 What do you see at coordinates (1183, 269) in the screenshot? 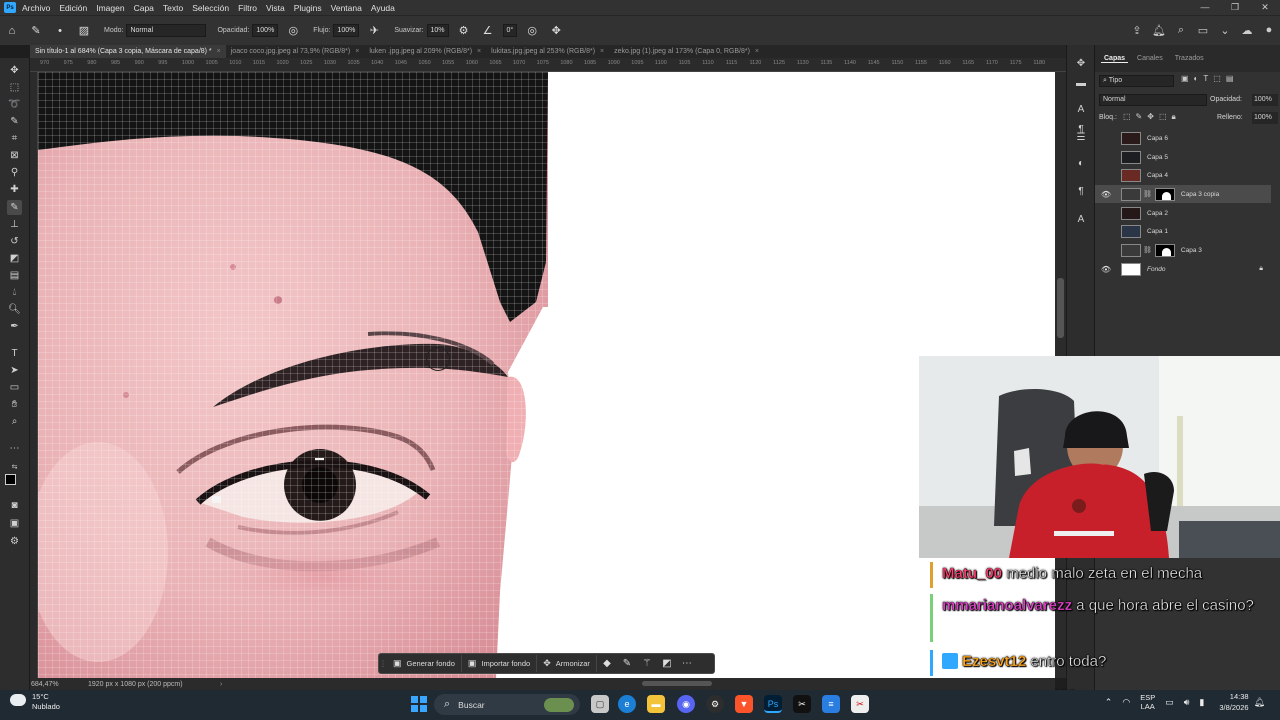
I see `layer-row: 👁︎ Fondo 🔒︎` at bounding box center [1183, 269].